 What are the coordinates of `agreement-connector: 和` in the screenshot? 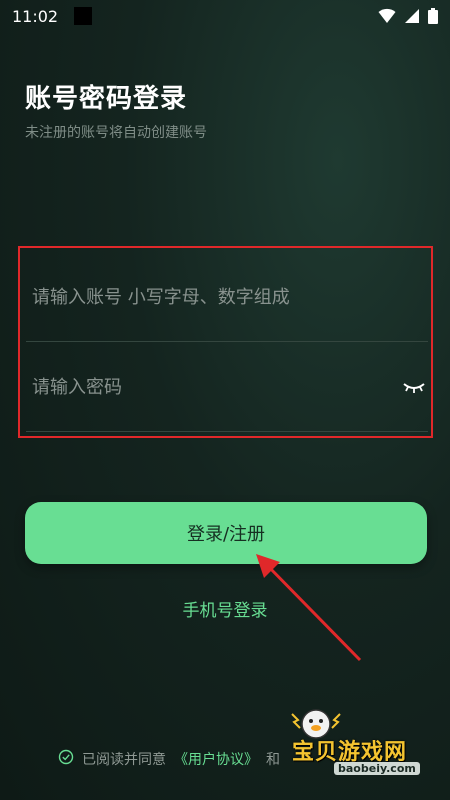 It's located at (273, 760).